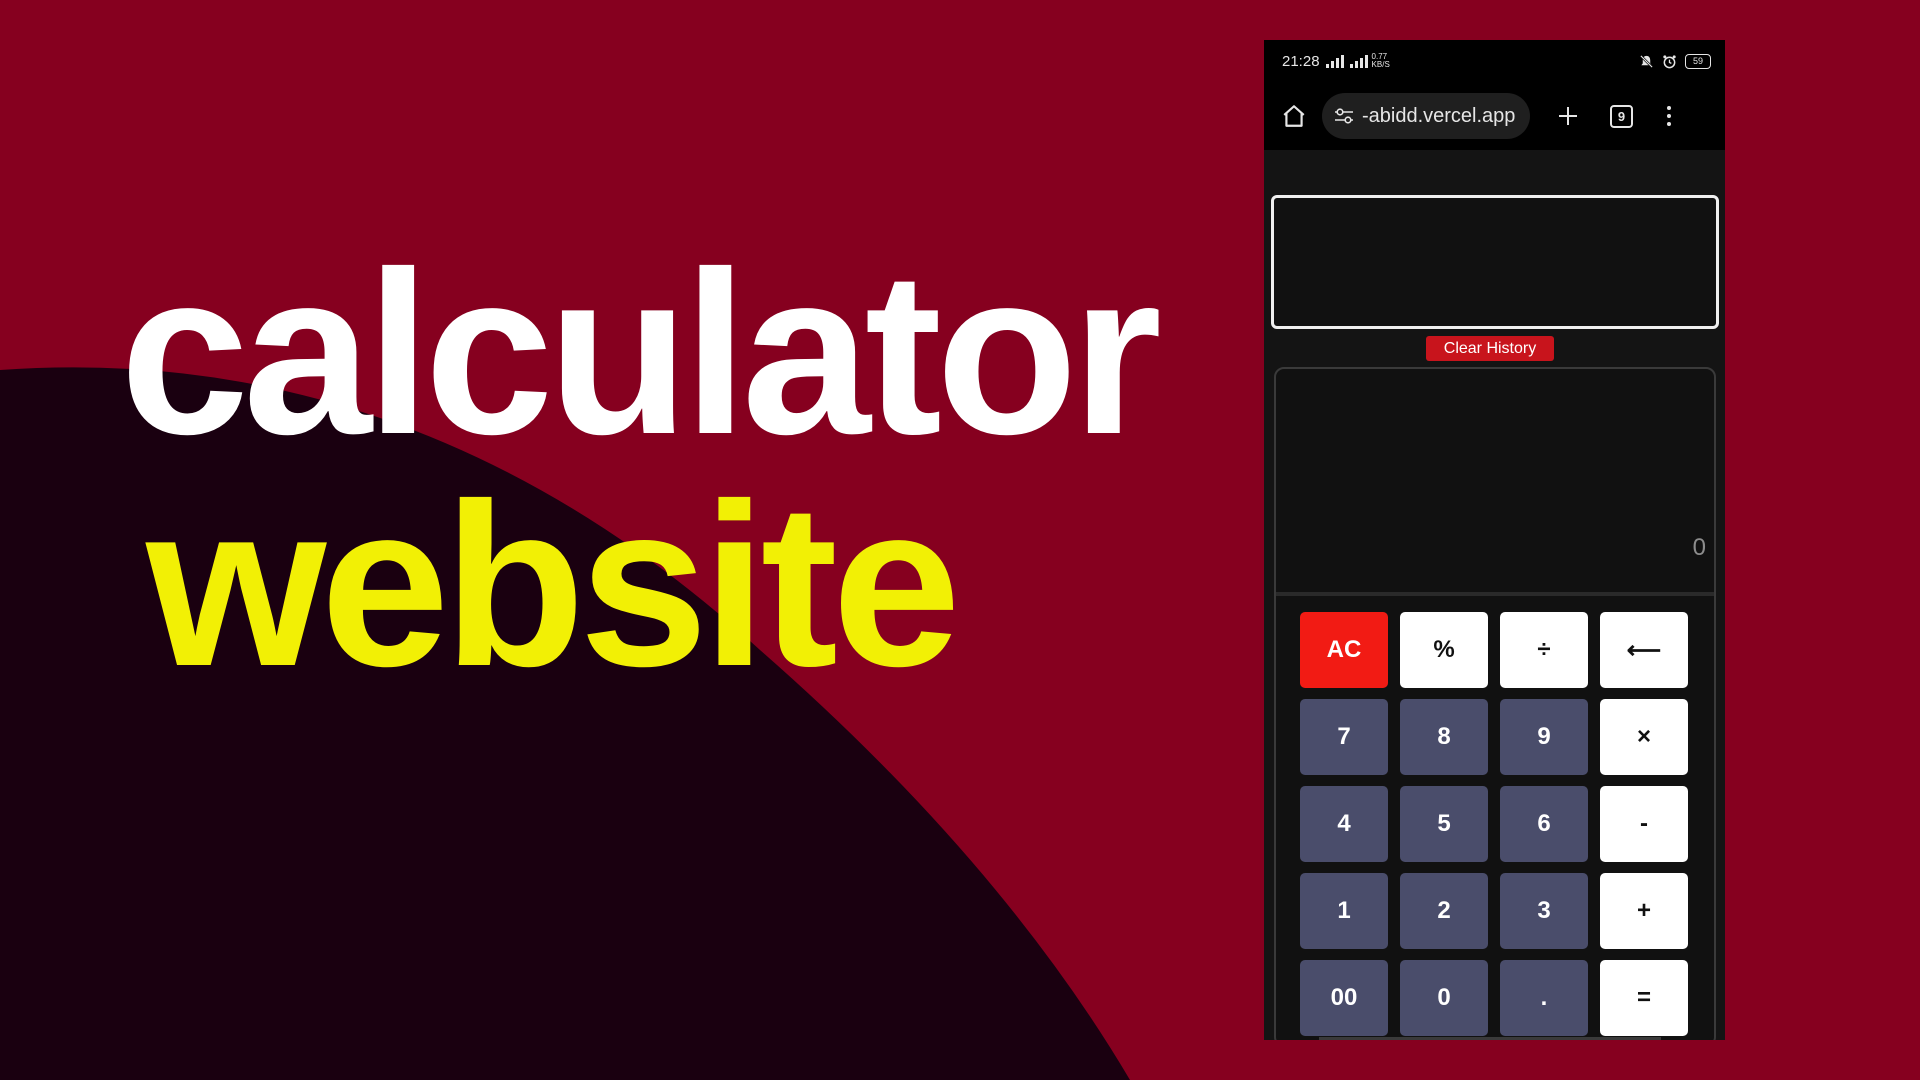 This screenshot has width=1920, height=1080. Describe the element at coordinates (1644, 911) in the screenshot. I see `key-15: +` at that location.